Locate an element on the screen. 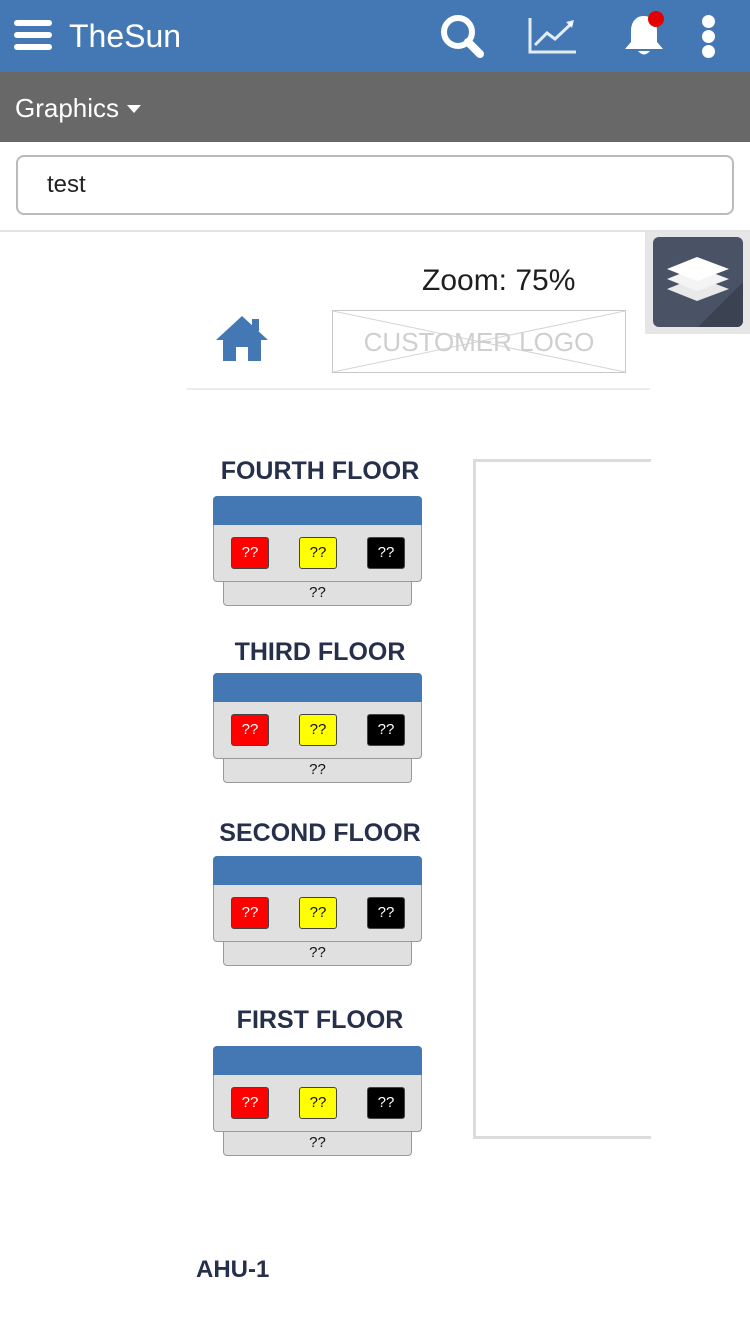 The height and width of the screenshot is (1333, 750). home-icon is located at coordinates (242, 338).